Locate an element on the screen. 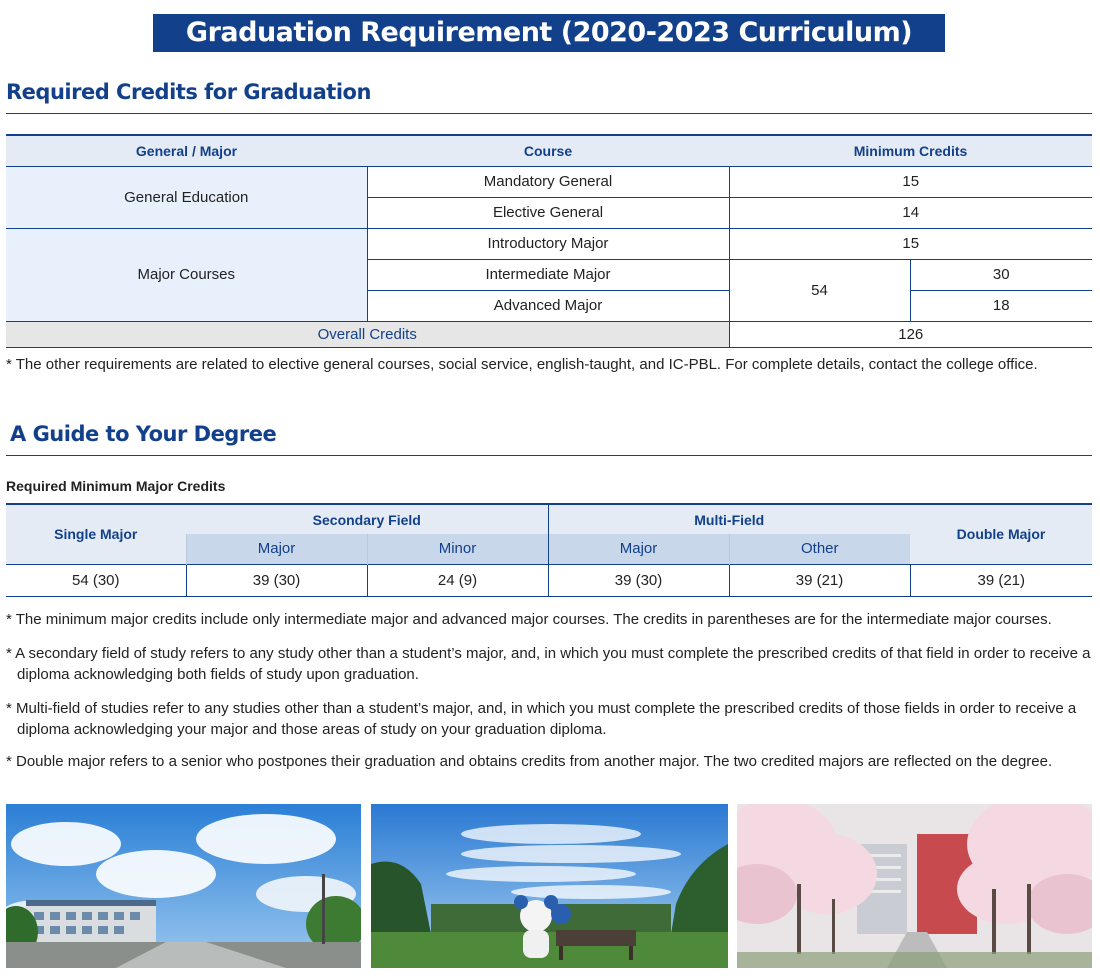  table-row: General Education Mandatory General 15 is located at coordinates (549, 197).